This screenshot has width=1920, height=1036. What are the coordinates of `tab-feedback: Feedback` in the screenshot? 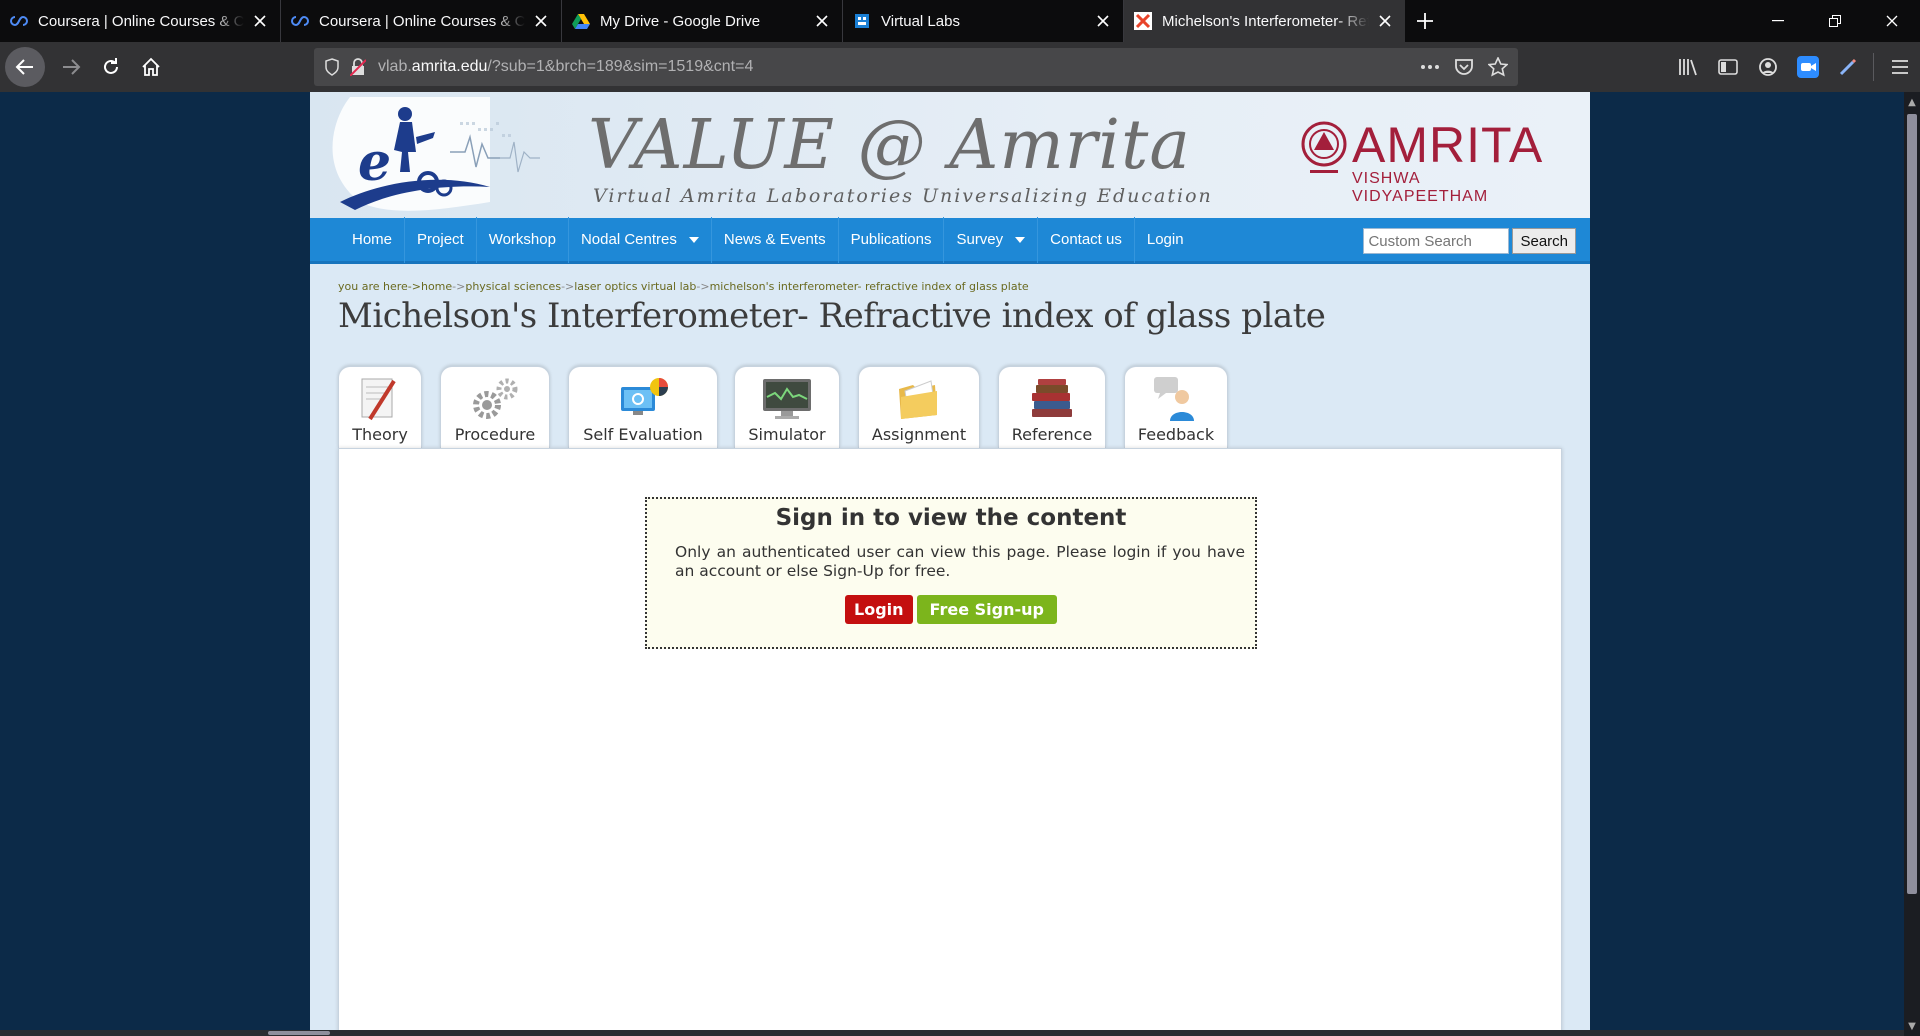 It's located at (1176, 407).